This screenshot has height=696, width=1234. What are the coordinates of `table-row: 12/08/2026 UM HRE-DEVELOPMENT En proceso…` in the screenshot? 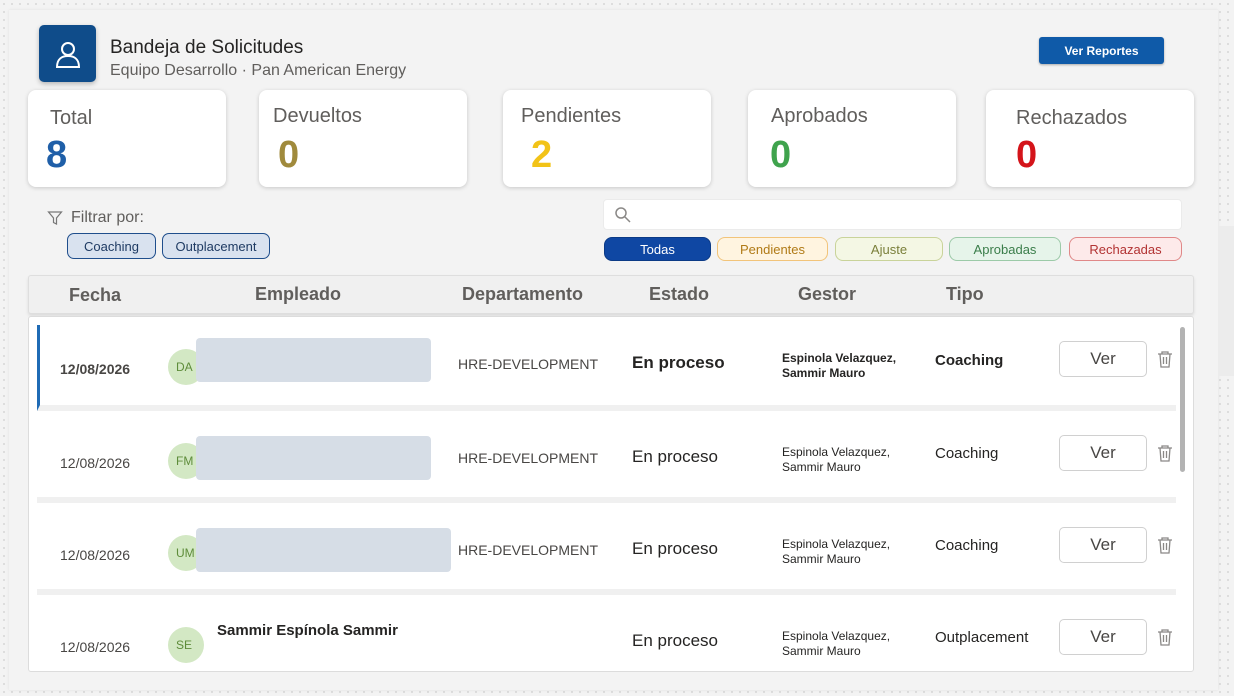 It's located at (606, 552).